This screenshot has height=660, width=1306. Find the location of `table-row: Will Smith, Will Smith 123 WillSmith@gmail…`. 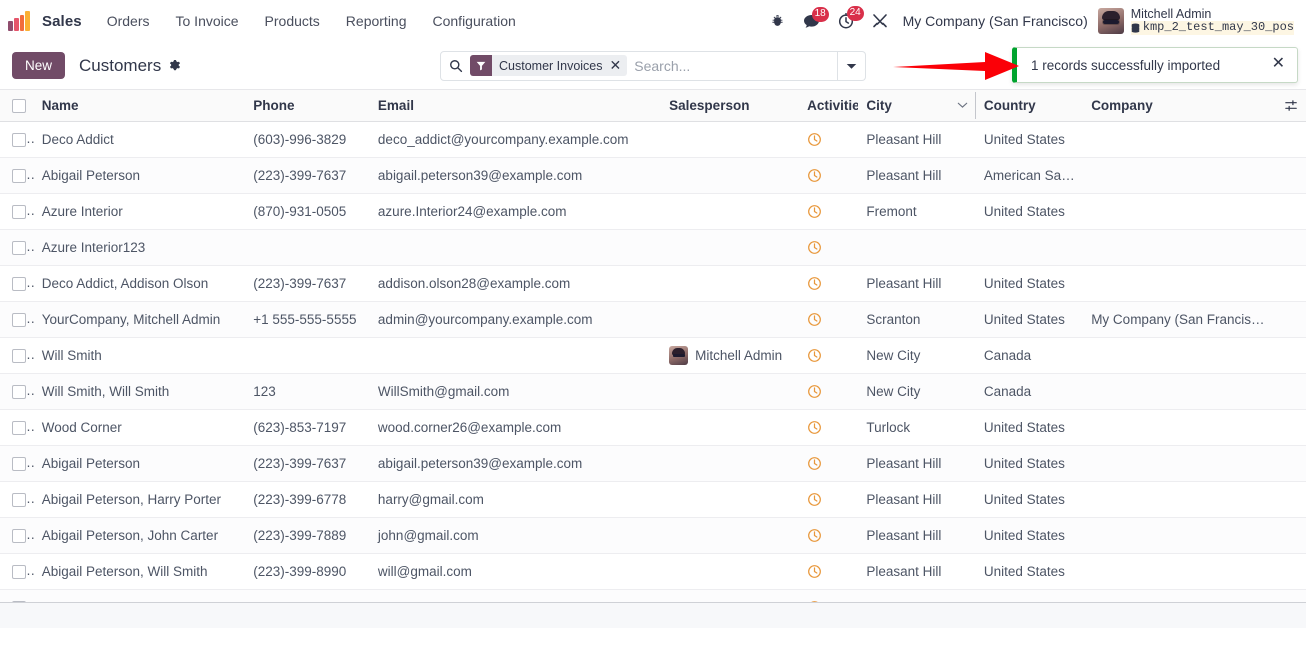

table-row: Will Smith, Will Smith 123 WillSmith@gmail… is located at coordinates (653, 391).